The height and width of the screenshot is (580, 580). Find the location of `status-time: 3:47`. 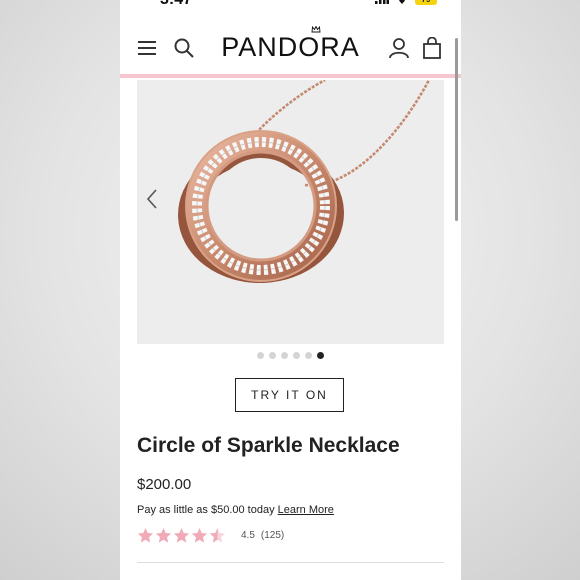

status-time: 3:47 is located at coordinates (176, 4).